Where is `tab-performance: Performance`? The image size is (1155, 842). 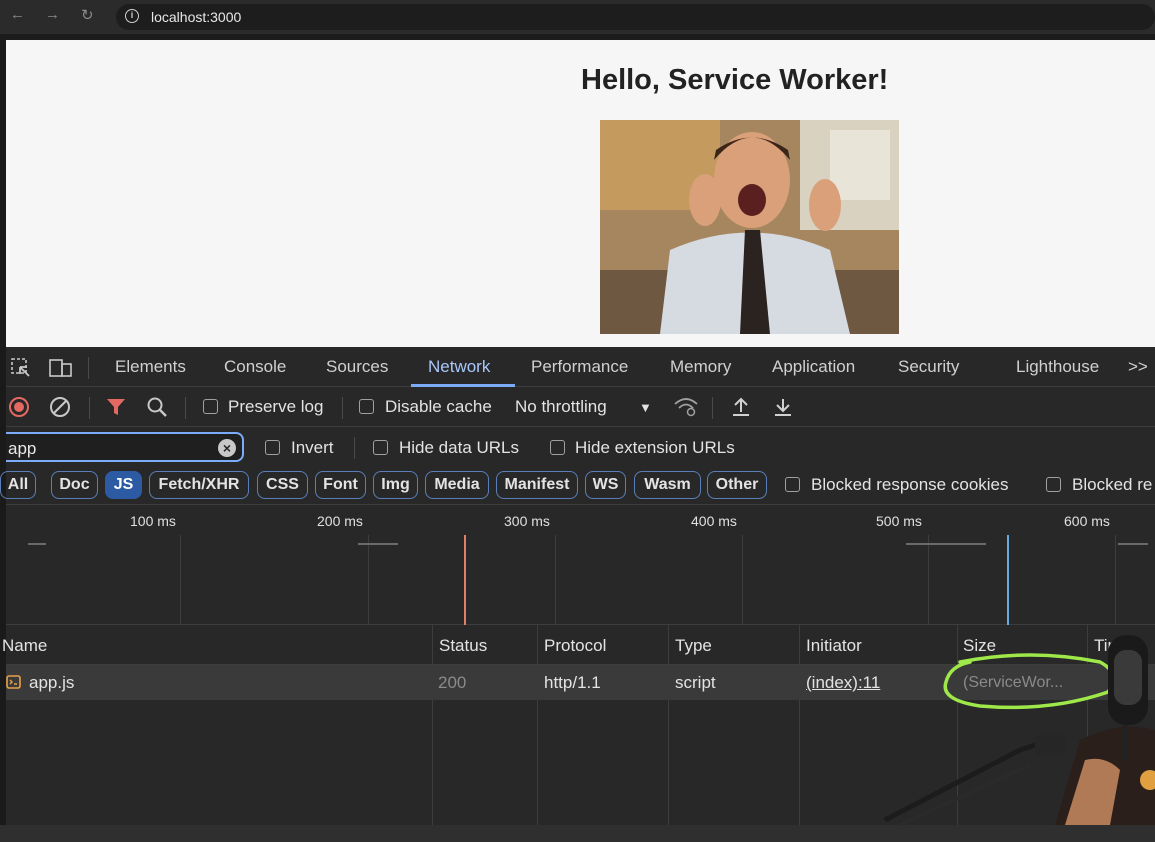
tab-performance: Performance is located at coordinates (579, 367).